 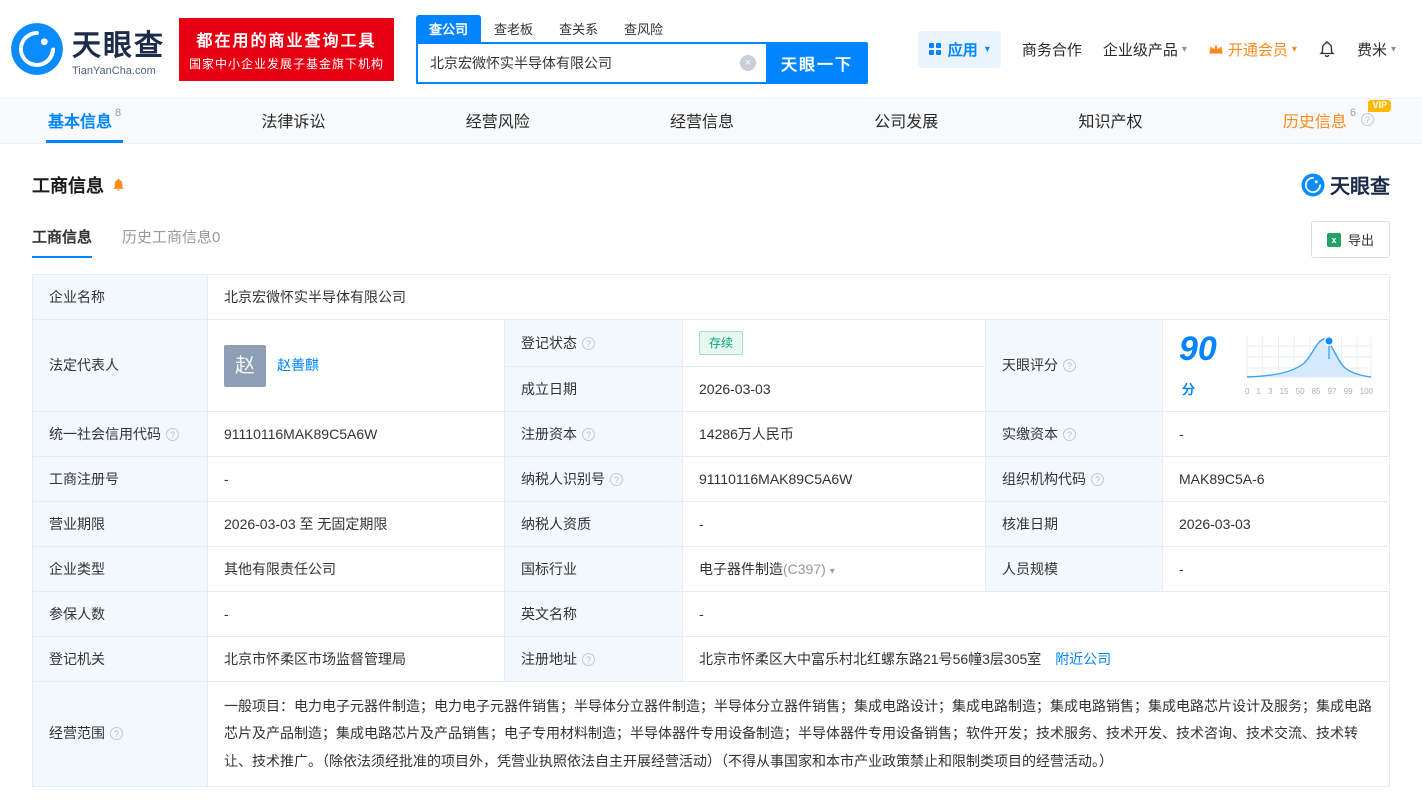 What do you see at coordinates (1216, 48) in the screenshot?
I see `crown-icon` at bounding box center [1216, 48].